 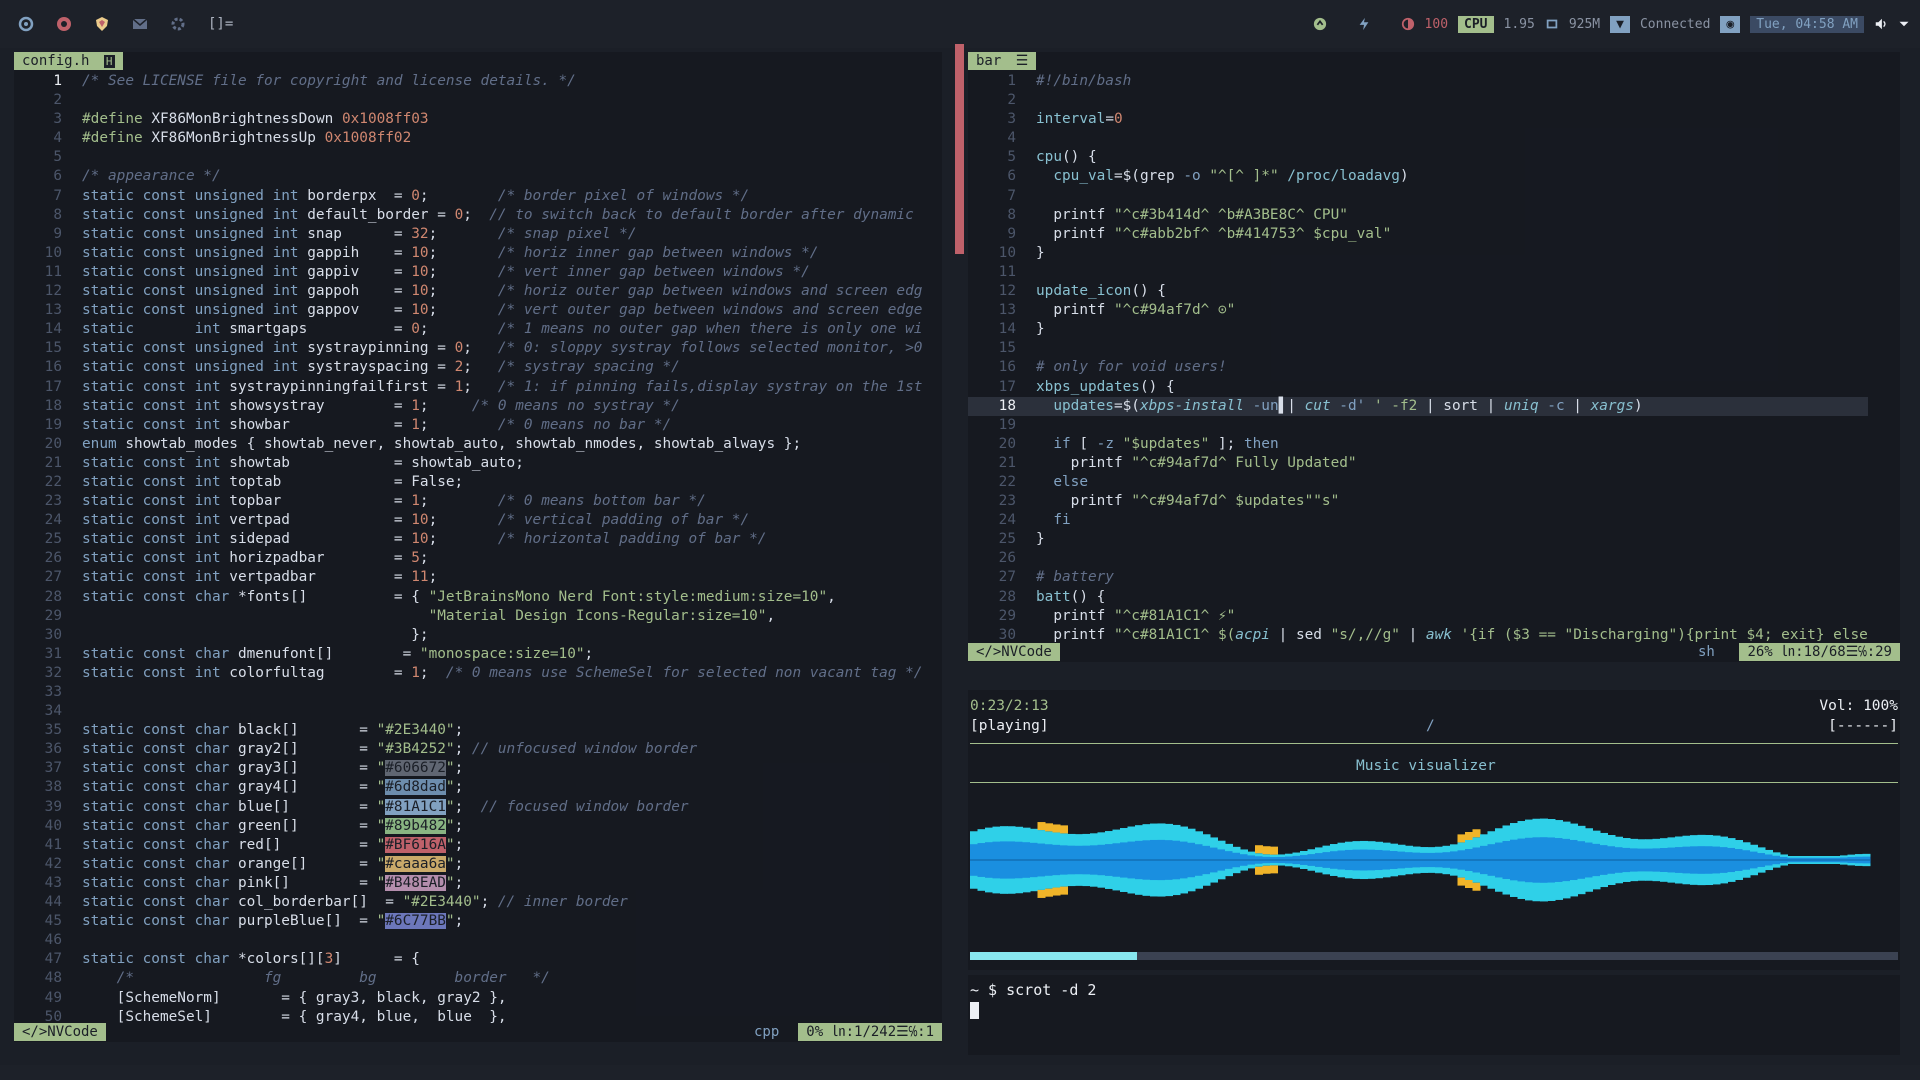 I want to click on code-line: 13 printf "^c#94af7d^ ⊙", so click(x=1418, y=310).